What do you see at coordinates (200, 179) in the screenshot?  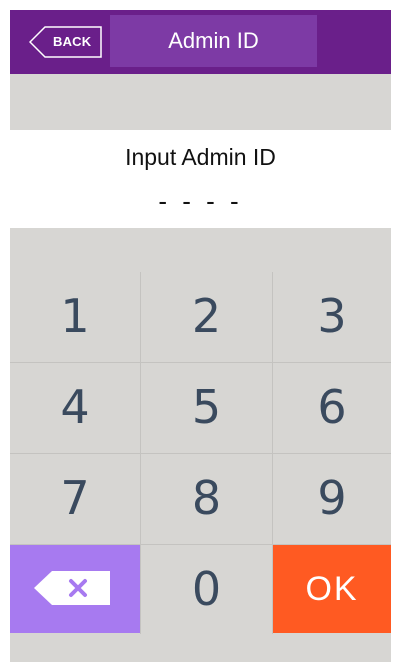 I see `prompt-area: Input Admin ID - - - -` at bounding box center [200, 179].